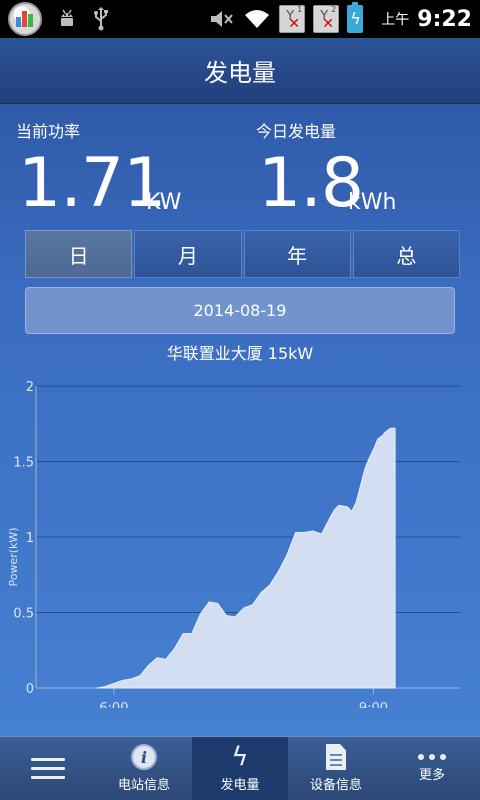 The image size is (480, 800). Describe the element at coordinates (79, 254) in the screenshot. I see `tab-day: 日` at that location.